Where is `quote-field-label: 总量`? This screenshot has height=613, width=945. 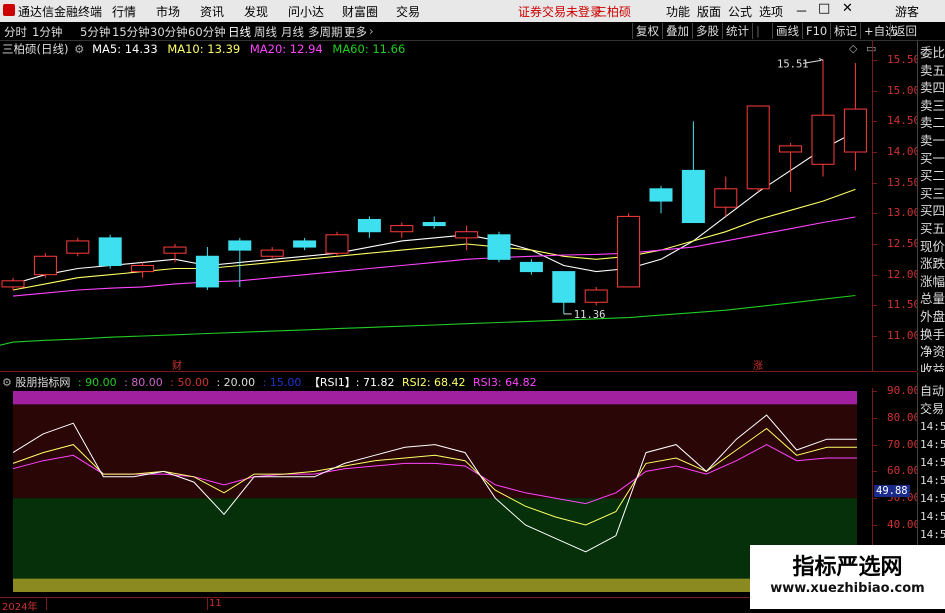
quote-field-label: 总量 is located at coordinates (932, 299).